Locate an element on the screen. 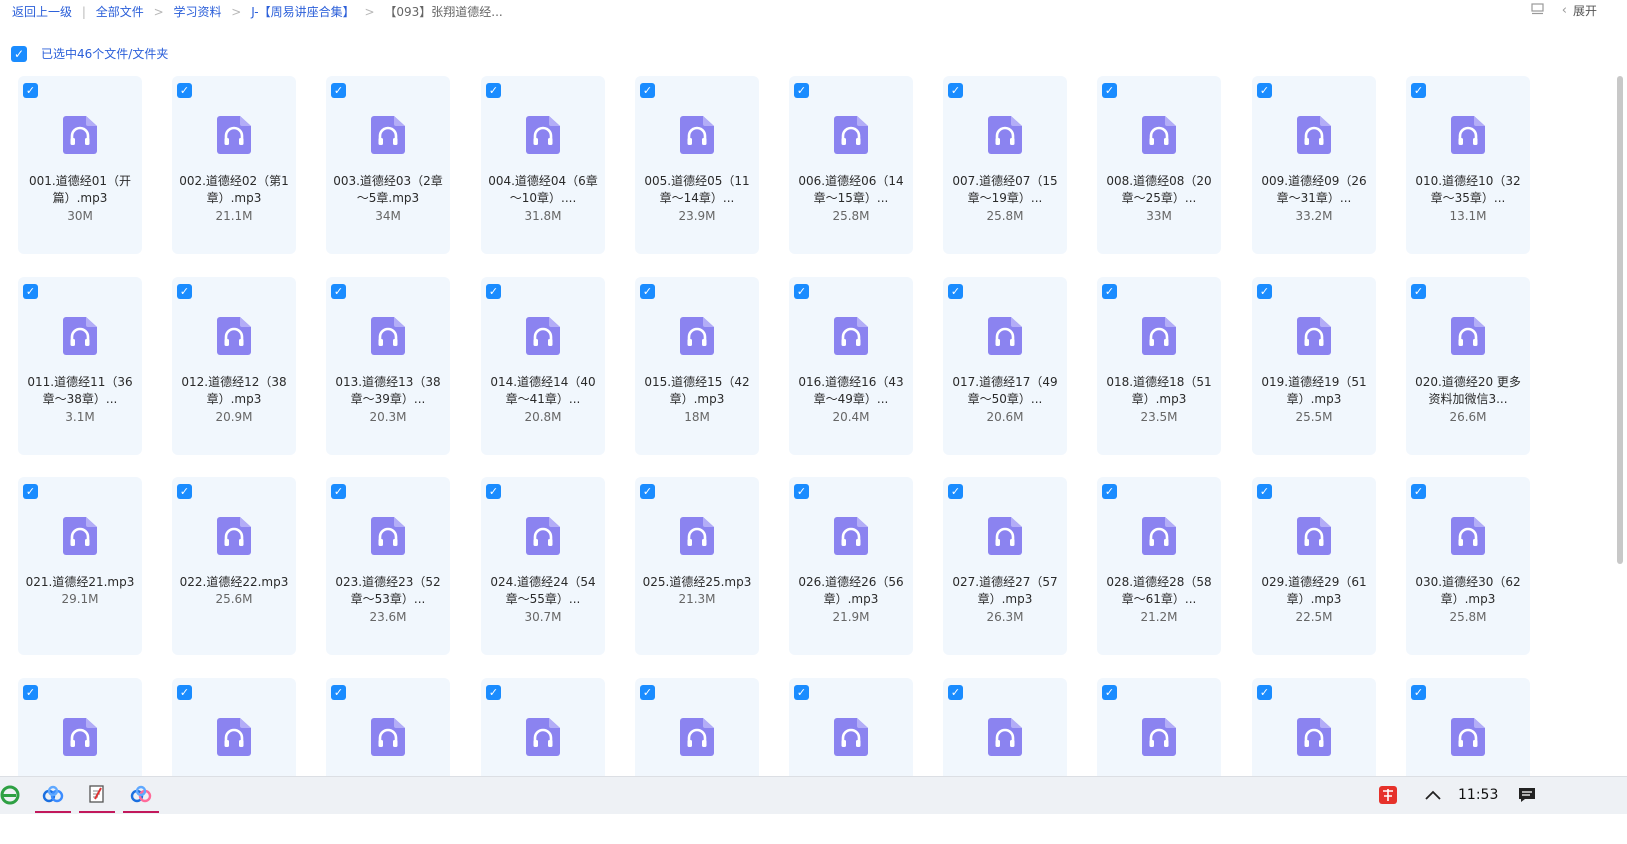 This screenshot has width=1627, height=844. tray-chevron-up-icon is located at coordinates (1433, 795).